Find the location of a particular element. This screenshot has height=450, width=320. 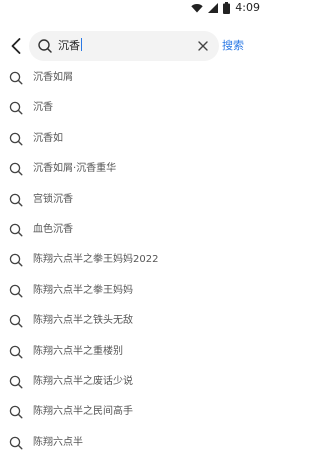

suggestion-label: 宫锁沉香 is located at coordinates (53, 199).